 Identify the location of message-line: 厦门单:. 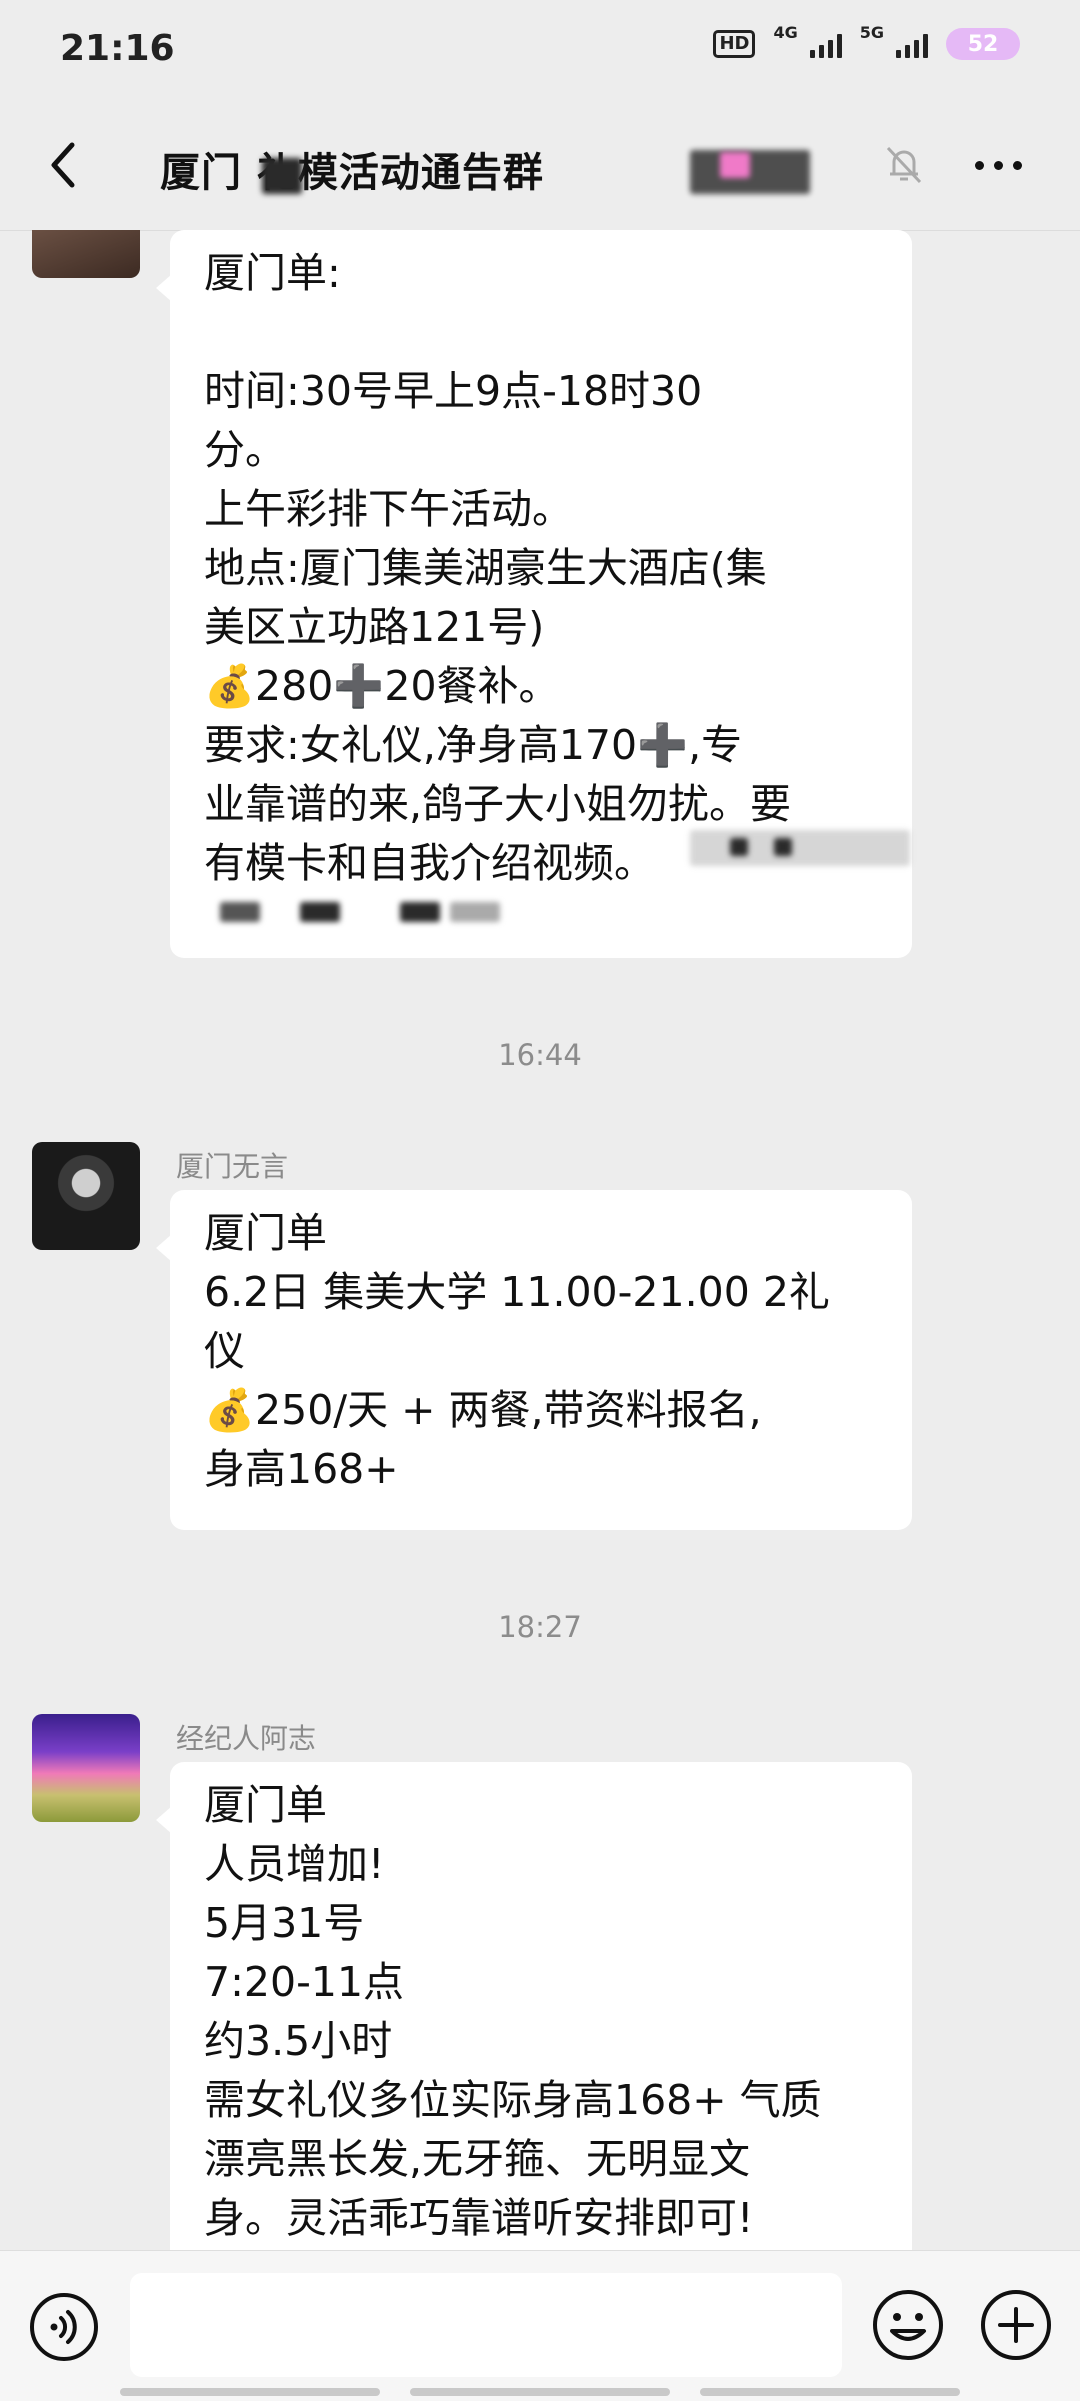
(272, 273).